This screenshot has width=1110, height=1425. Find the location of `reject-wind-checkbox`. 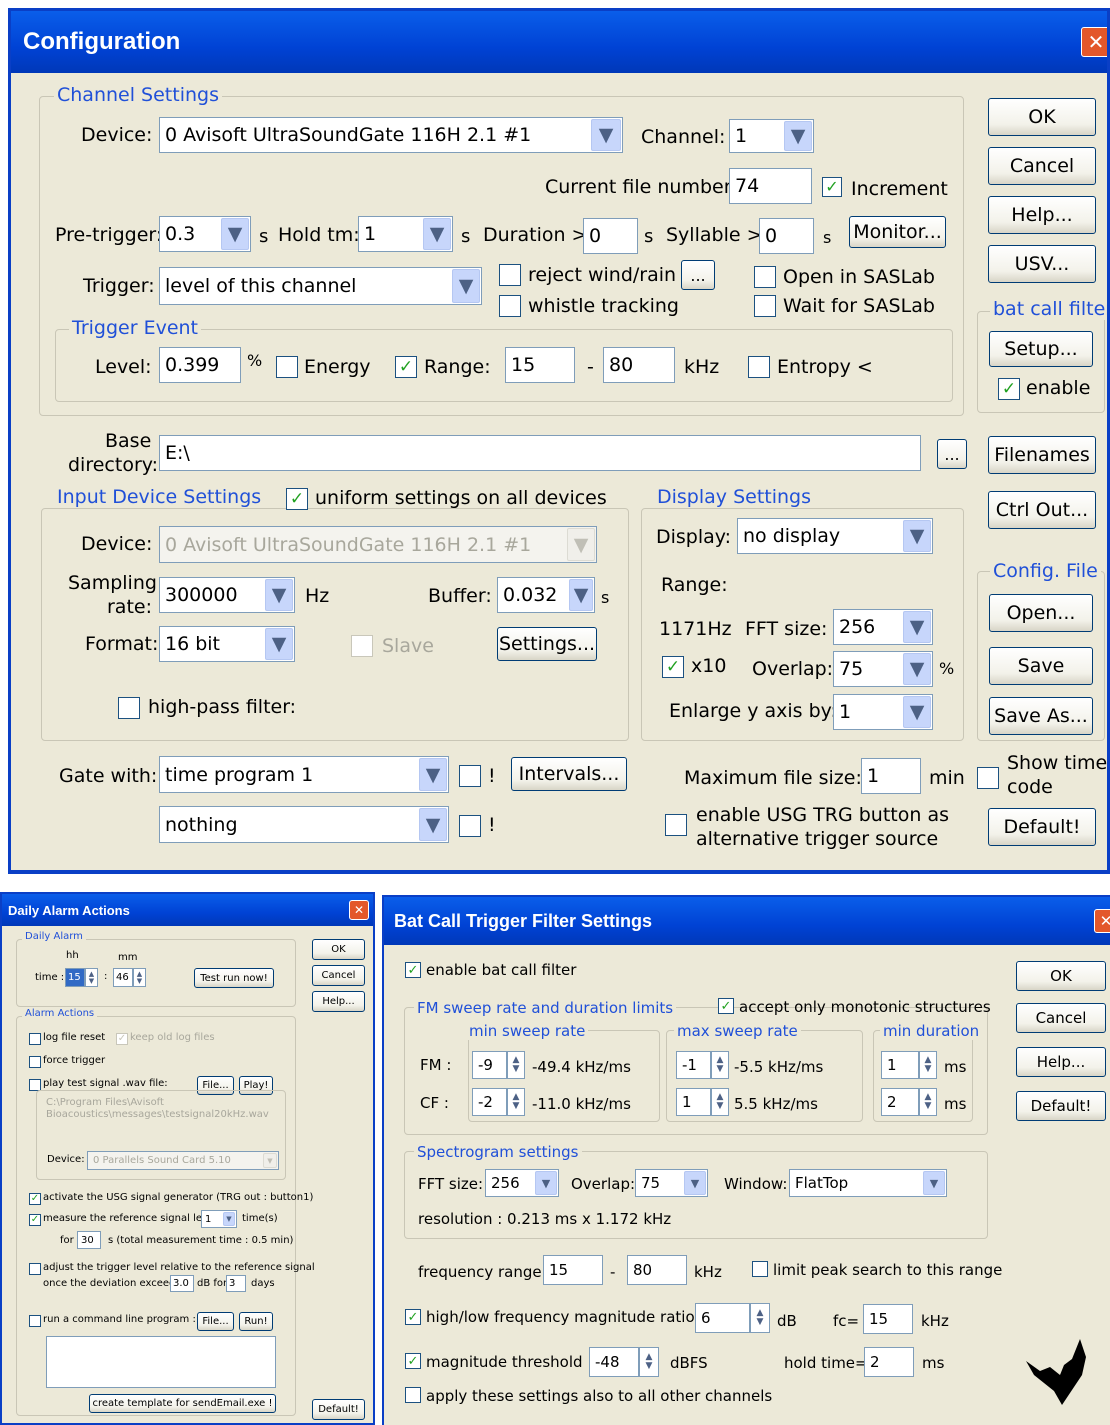

reject-wind-checkbox is located at coordinates (510, 275).